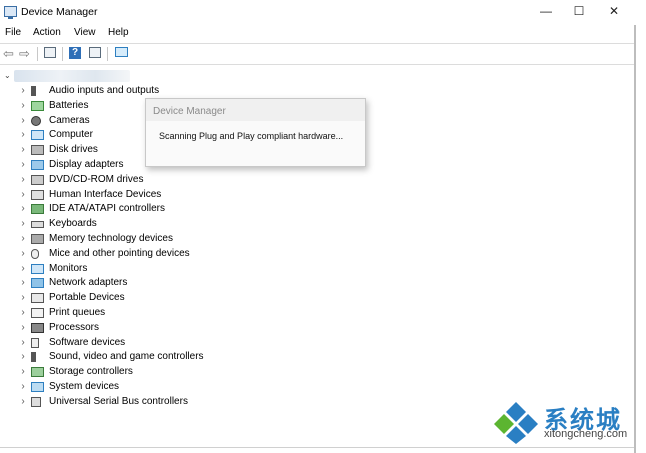 Image resolution: width=646 pixels, height=453 pixels. What do you see at coordinates (69, 120) in the screenshot?
I see `tree-node-label: Cameras` at bounding box center [69, 120].